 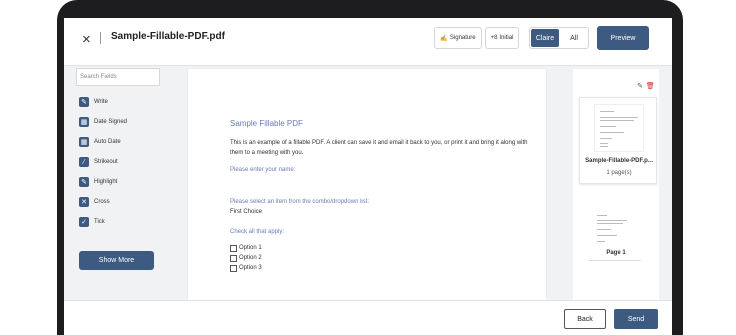 What do you see at coordinates (380, 212) in the screenshot?
I see `combo-value: First Choice` at bounding box center [380, 212].